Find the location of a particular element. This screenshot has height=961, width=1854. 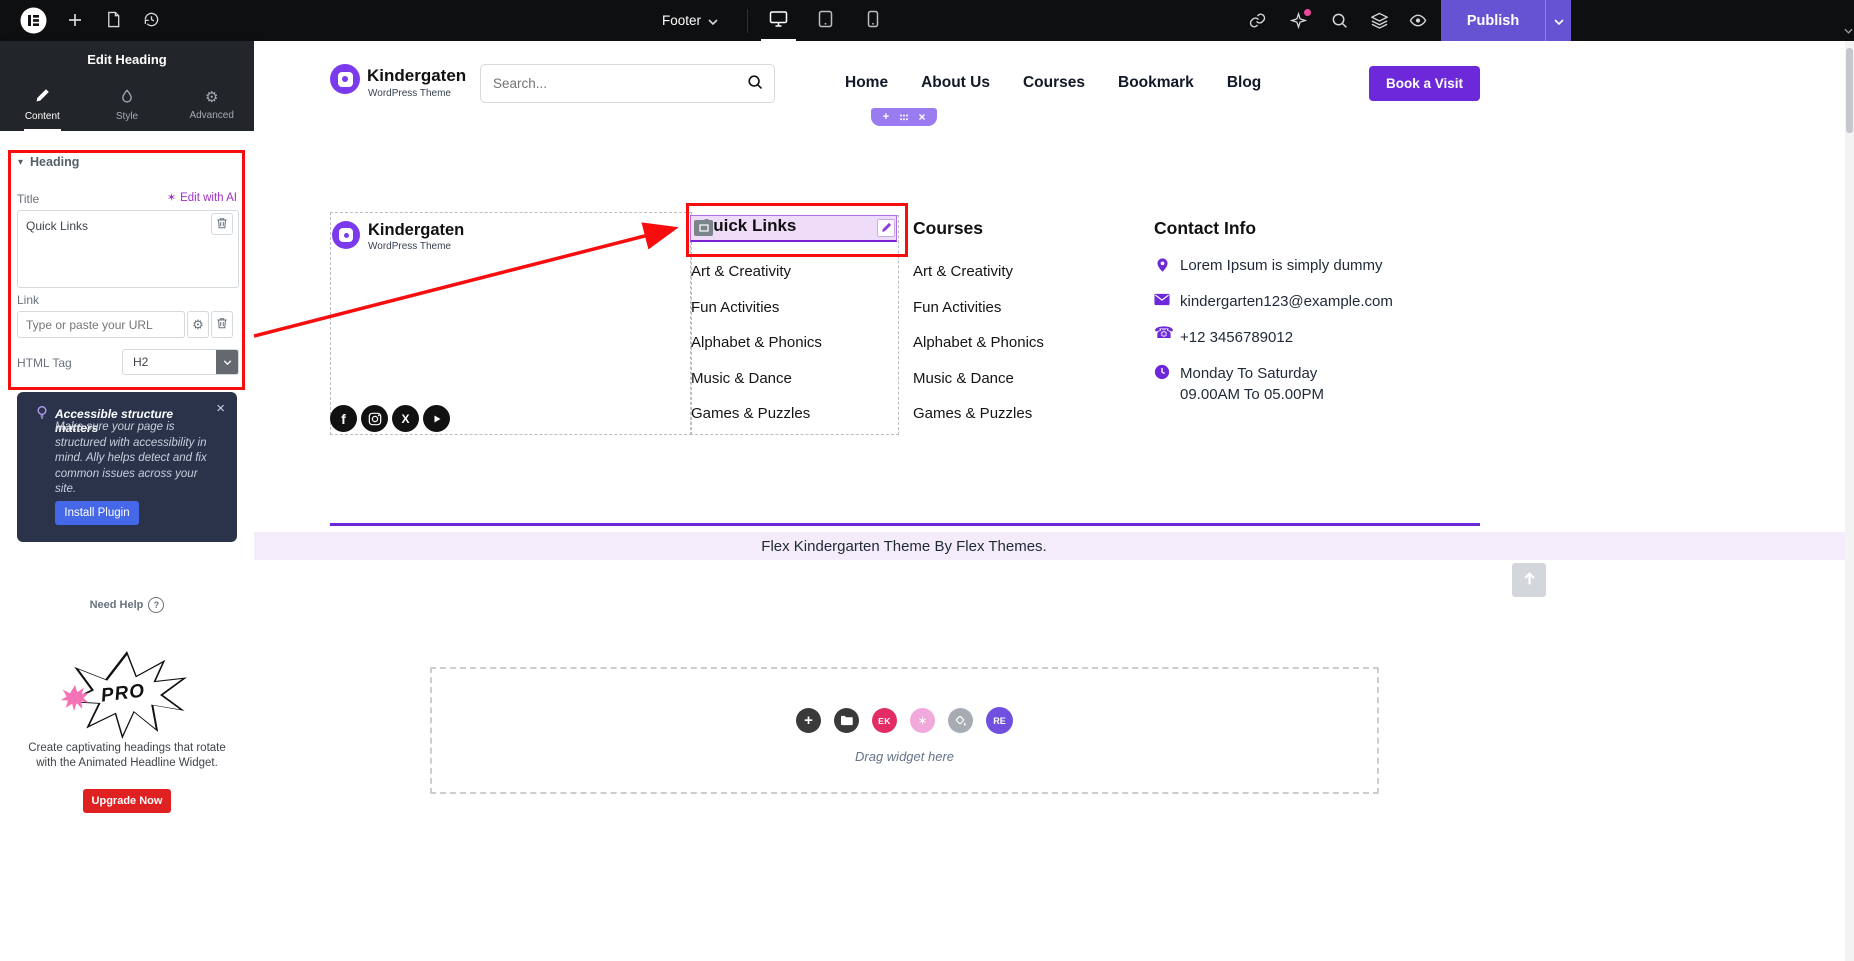

site-brand-name: Kindergaten is located at coordinates (416, 76).